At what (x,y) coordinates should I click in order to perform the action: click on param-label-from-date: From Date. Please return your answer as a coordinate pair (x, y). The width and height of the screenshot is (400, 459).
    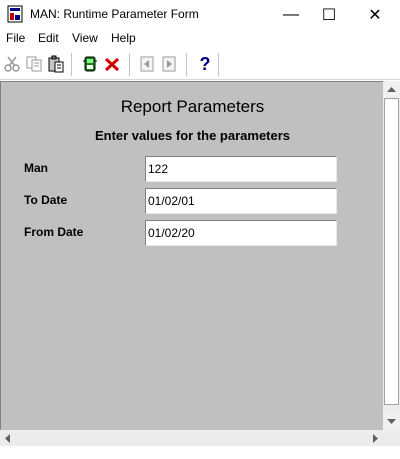
    Looking at the image, I should click on (54, 232).